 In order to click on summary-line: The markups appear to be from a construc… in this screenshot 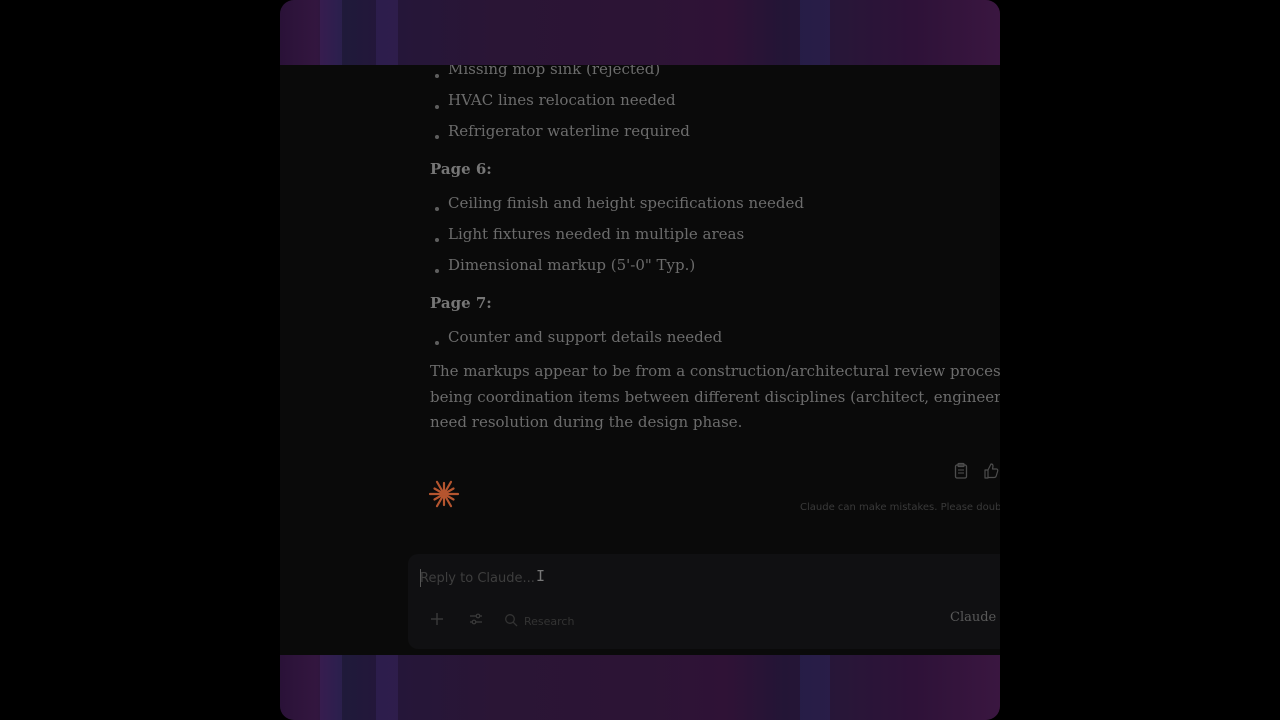, I will do `click(715, 371)`.